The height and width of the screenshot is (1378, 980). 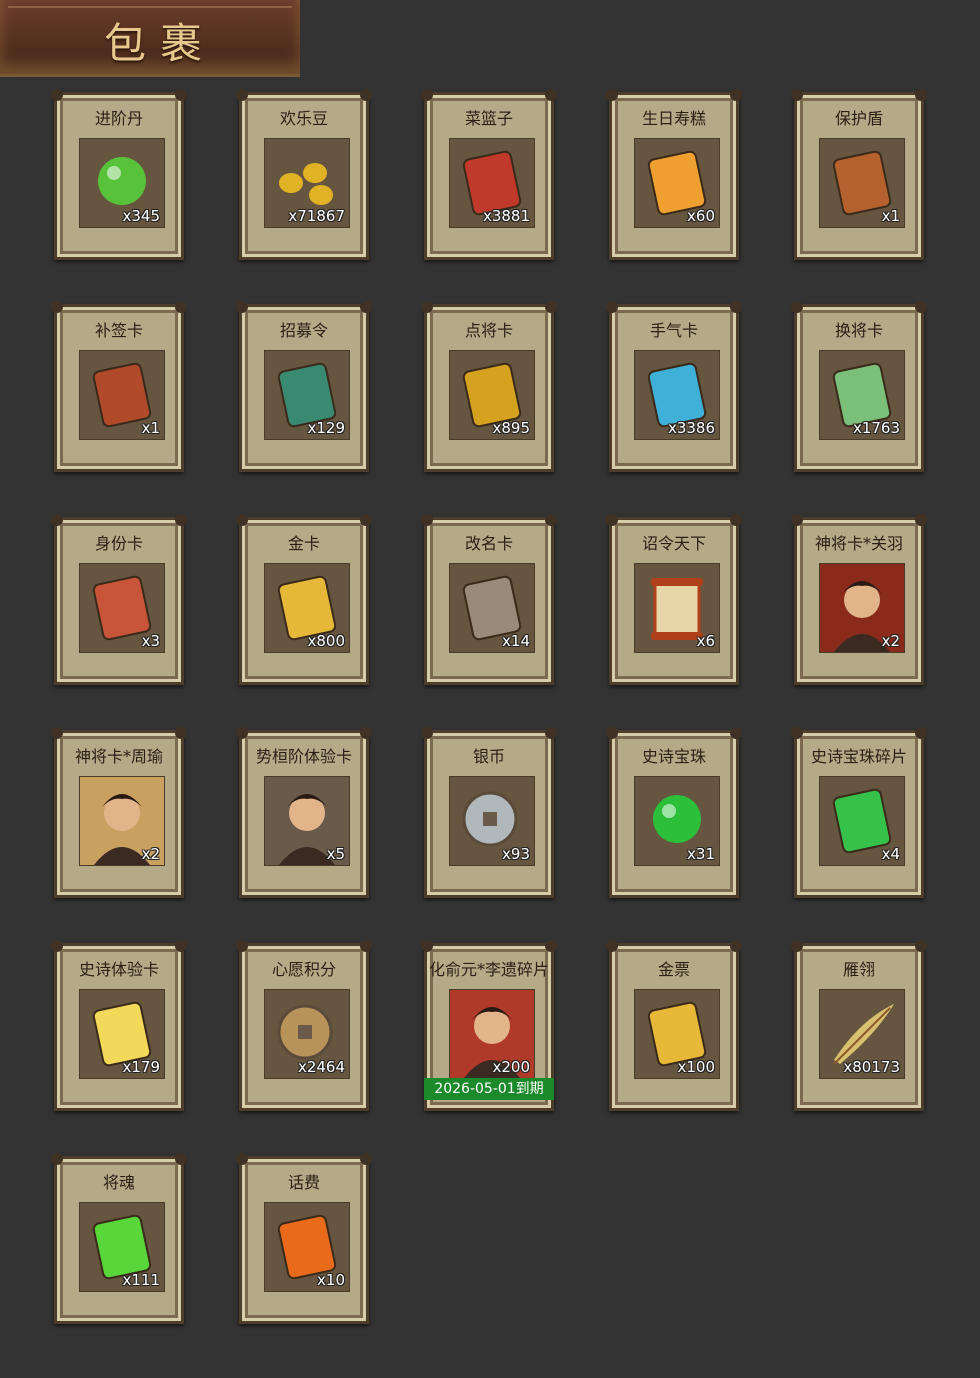 I want to click on item-name: 神将卡*周瑜, so click(x=118, y=756).